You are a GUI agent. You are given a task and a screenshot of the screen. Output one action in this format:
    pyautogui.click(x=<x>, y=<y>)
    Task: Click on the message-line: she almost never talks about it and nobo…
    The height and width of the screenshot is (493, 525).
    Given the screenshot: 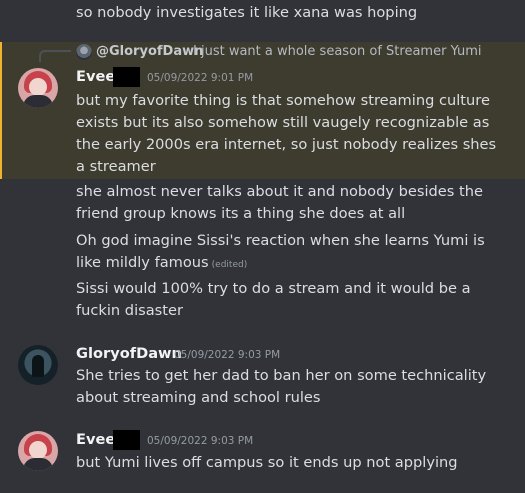 What is the action you would take?
    pyautogui.click(x=279, y=191)
    